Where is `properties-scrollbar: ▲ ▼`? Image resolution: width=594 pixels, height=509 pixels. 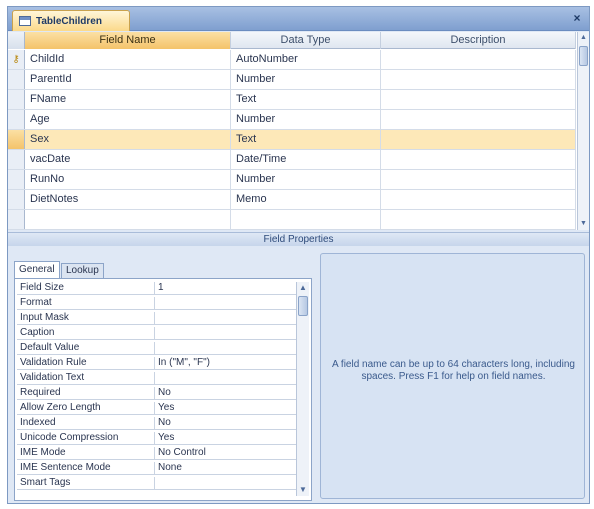
properties-scrollbar: ▲ ▼ is located at coordinates (302, 389).